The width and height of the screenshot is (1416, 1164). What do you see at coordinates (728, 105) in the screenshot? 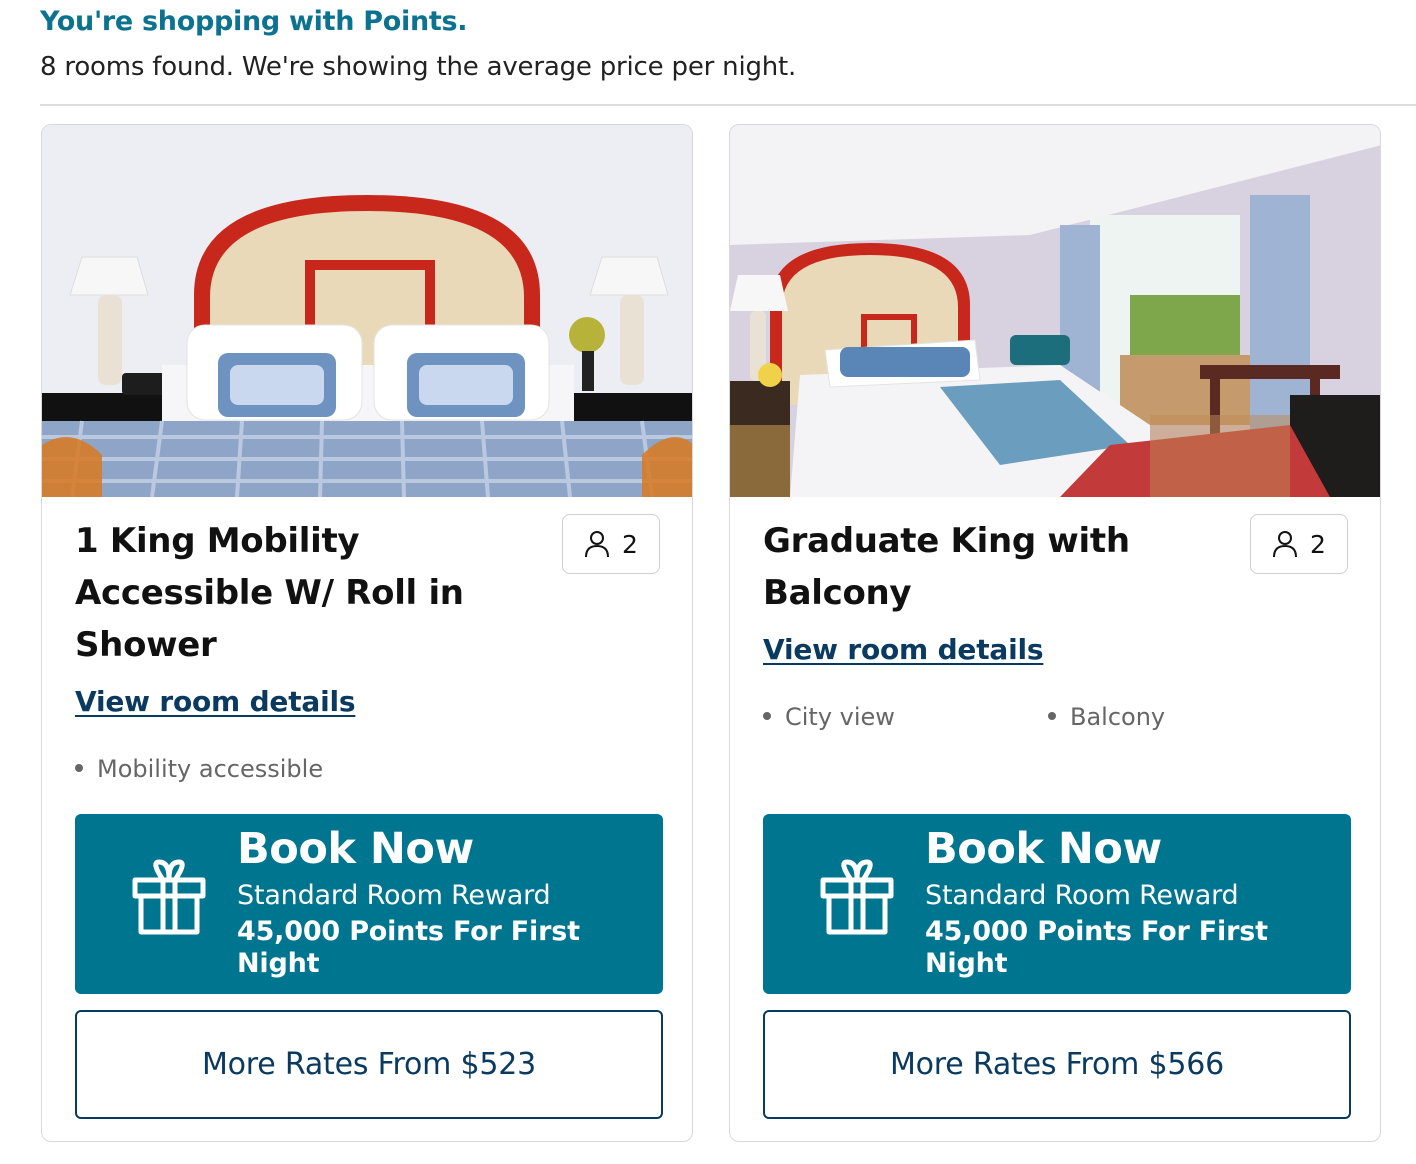
I see `header-divider` at bounding box center [728, 105].